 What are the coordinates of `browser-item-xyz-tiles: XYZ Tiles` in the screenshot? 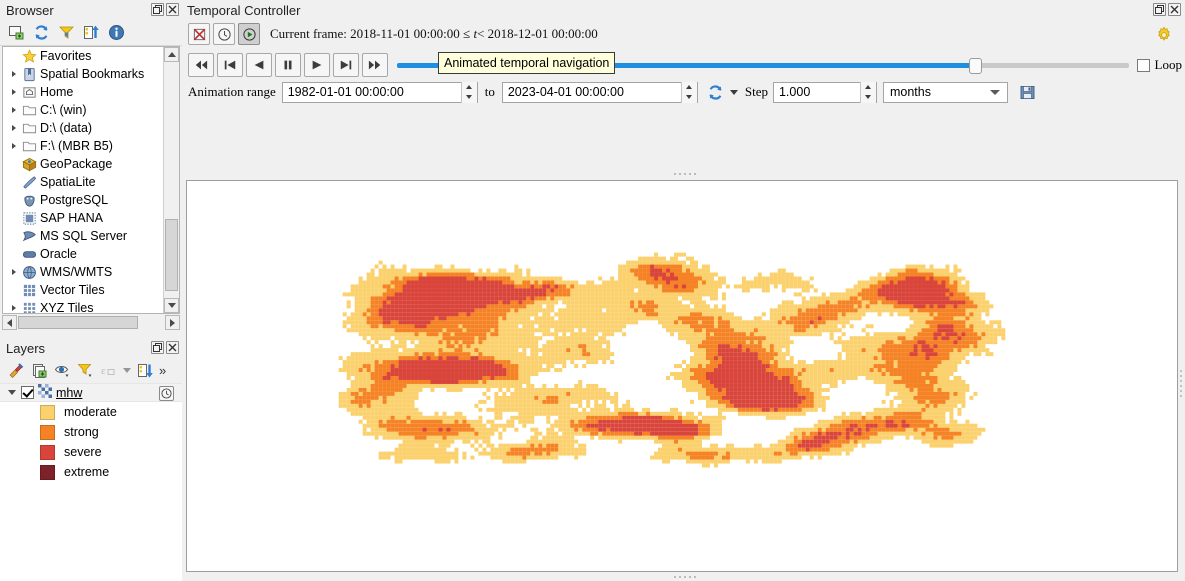 It's located at (83, 306).